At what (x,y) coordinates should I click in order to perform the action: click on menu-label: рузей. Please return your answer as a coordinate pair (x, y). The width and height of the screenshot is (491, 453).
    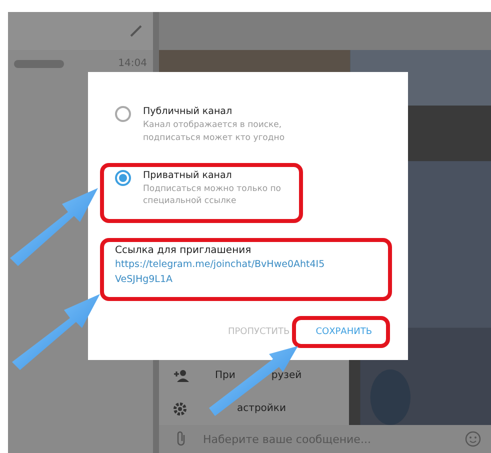
    Looking at the image, I should click on (286, 375).